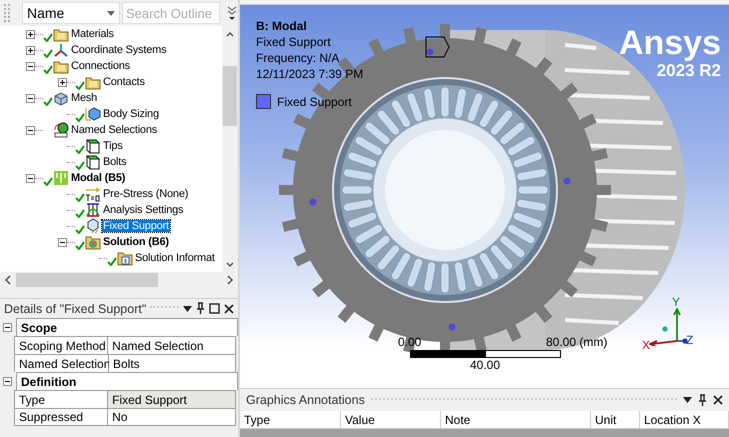 Image resolution: width=729 pixels, height=437 pixels. Describe the element at coordinates (516, 419) in the screenshot. I see `column-header: Note` at that location.